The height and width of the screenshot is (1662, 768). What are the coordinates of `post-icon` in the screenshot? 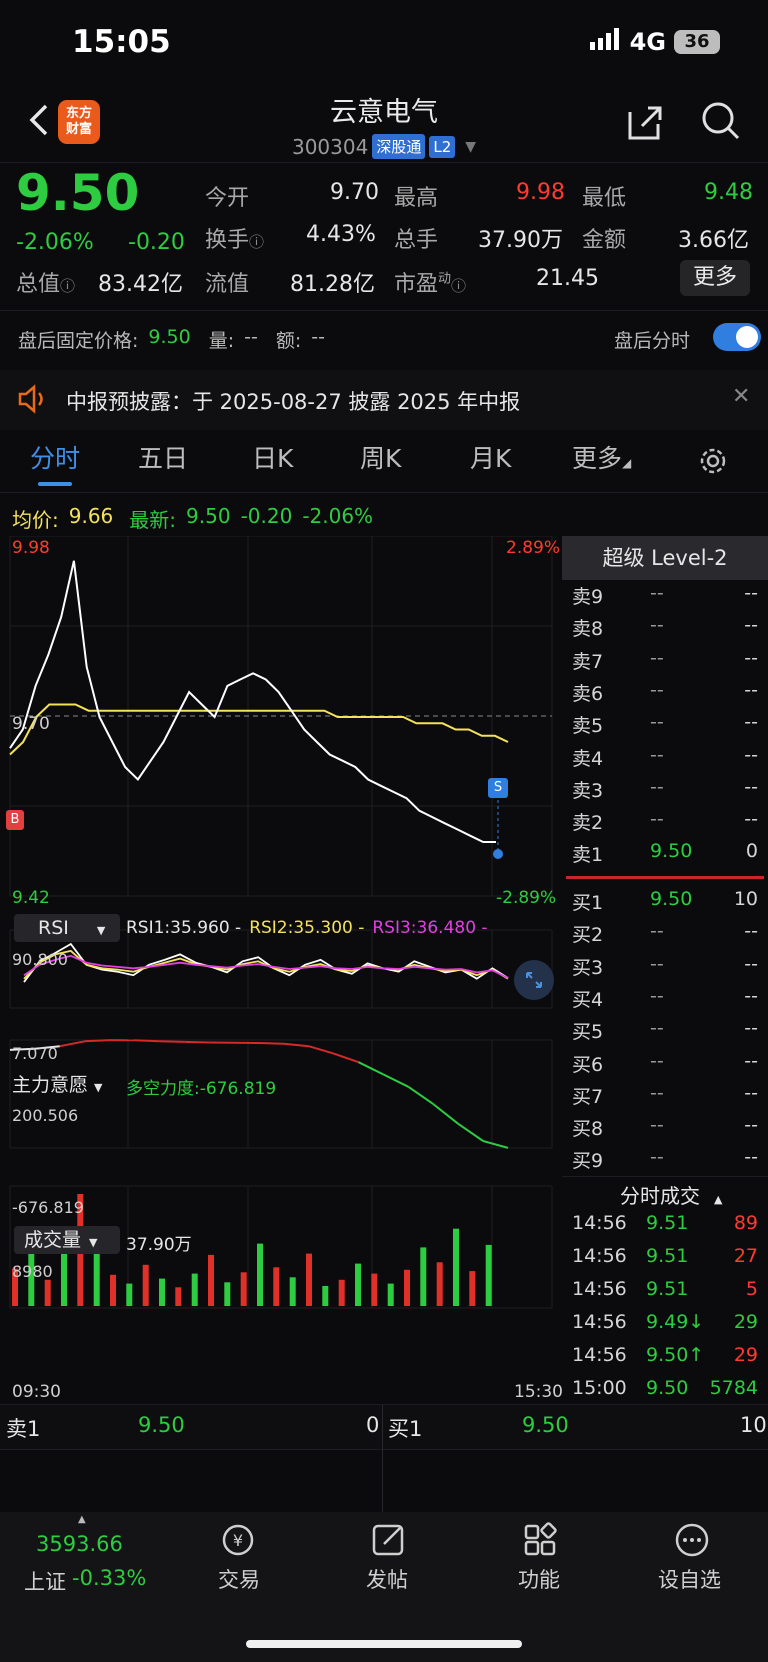 It's located at (390, 1540).